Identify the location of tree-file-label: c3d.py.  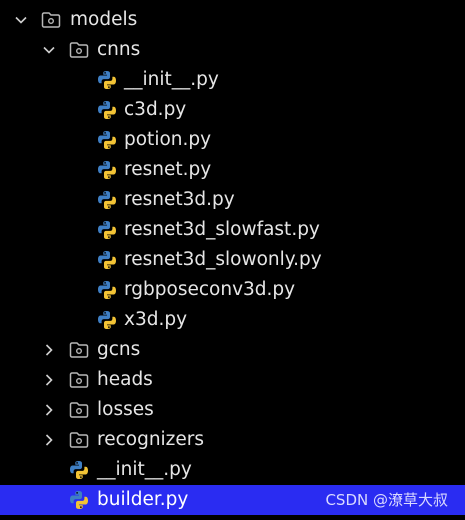
(155, 109).